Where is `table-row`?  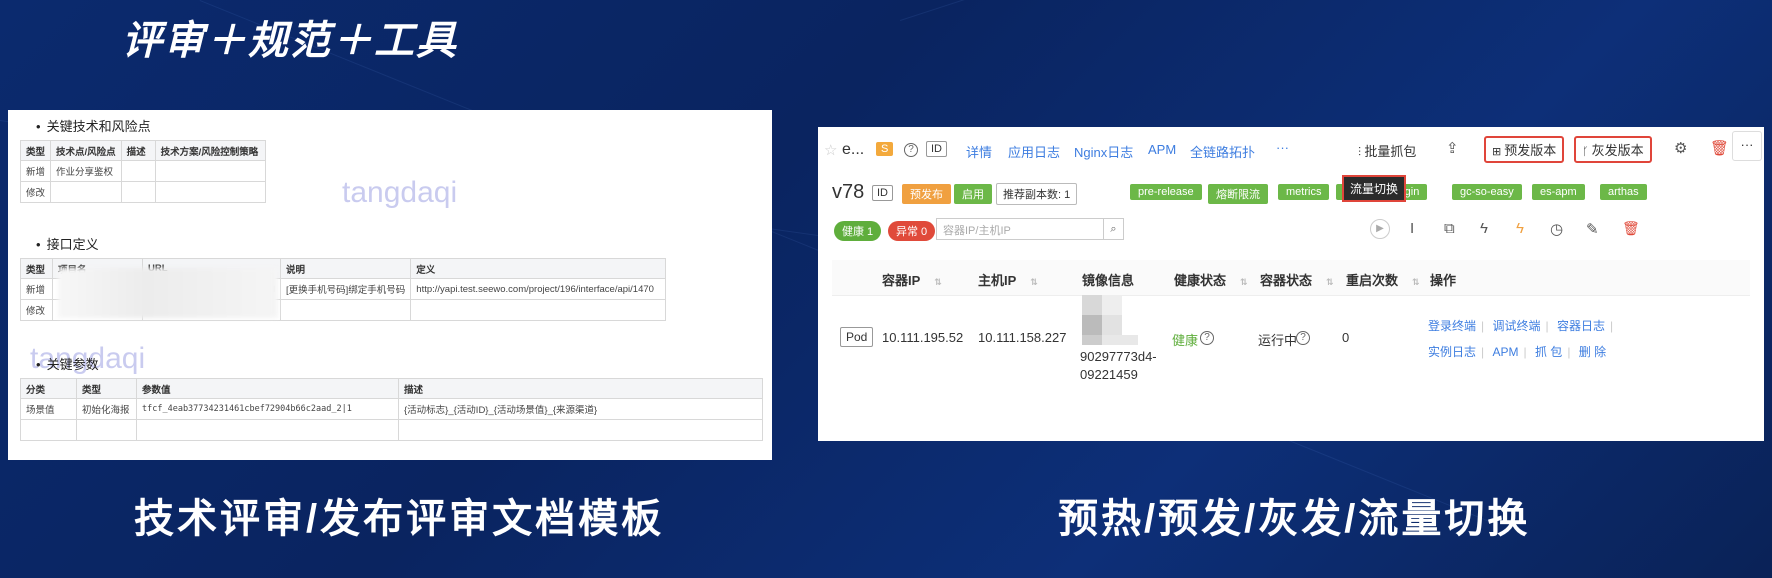
table-row is located at coordinates (391, 430).